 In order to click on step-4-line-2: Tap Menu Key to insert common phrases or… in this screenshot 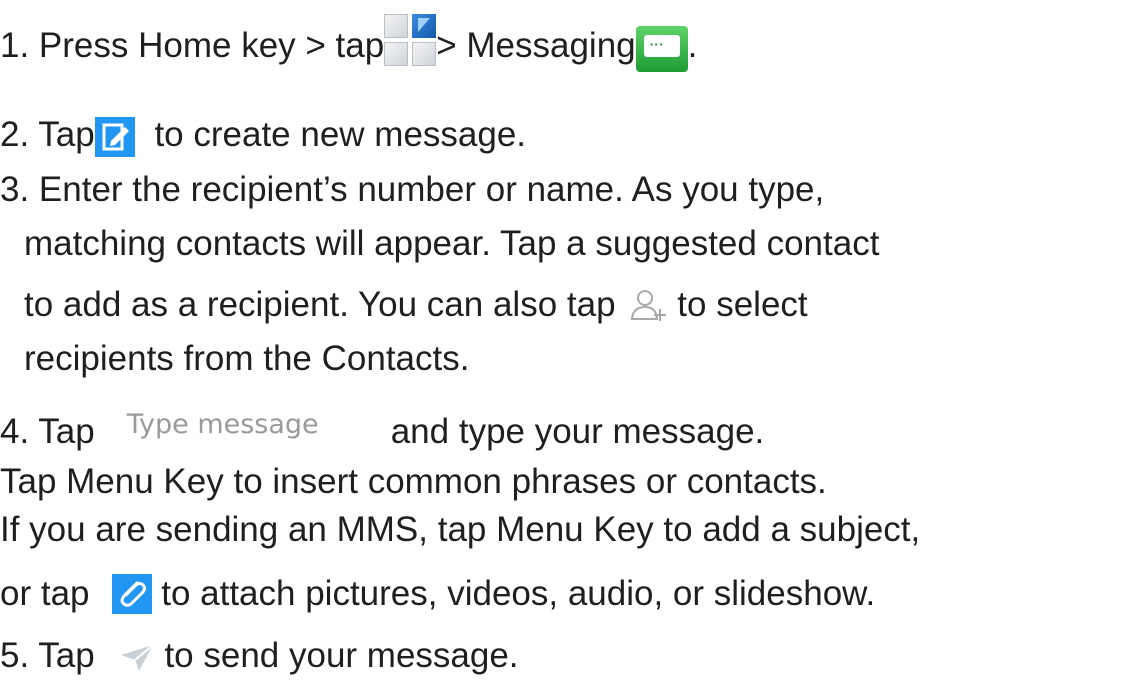, I will do `click(413, 482)`.